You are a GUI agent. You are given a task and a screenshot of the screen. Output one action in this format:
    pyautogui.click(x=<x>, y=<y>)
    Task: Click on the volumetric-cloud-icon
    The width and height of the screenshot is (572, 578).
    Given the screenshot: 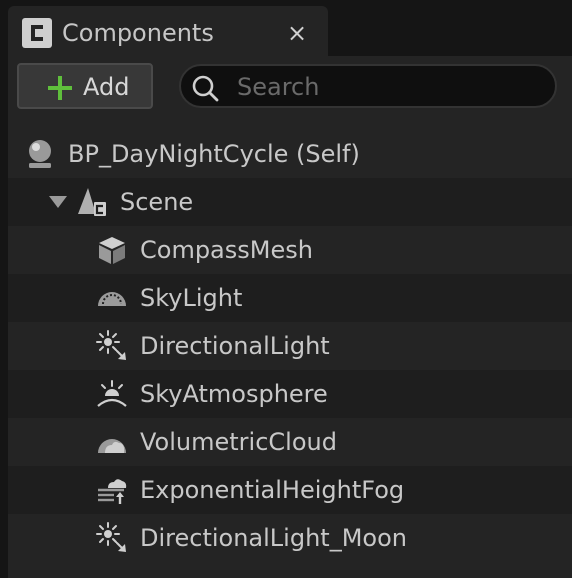 What is the action you would take?
    pyautogui.click(x=112, y=446)
    